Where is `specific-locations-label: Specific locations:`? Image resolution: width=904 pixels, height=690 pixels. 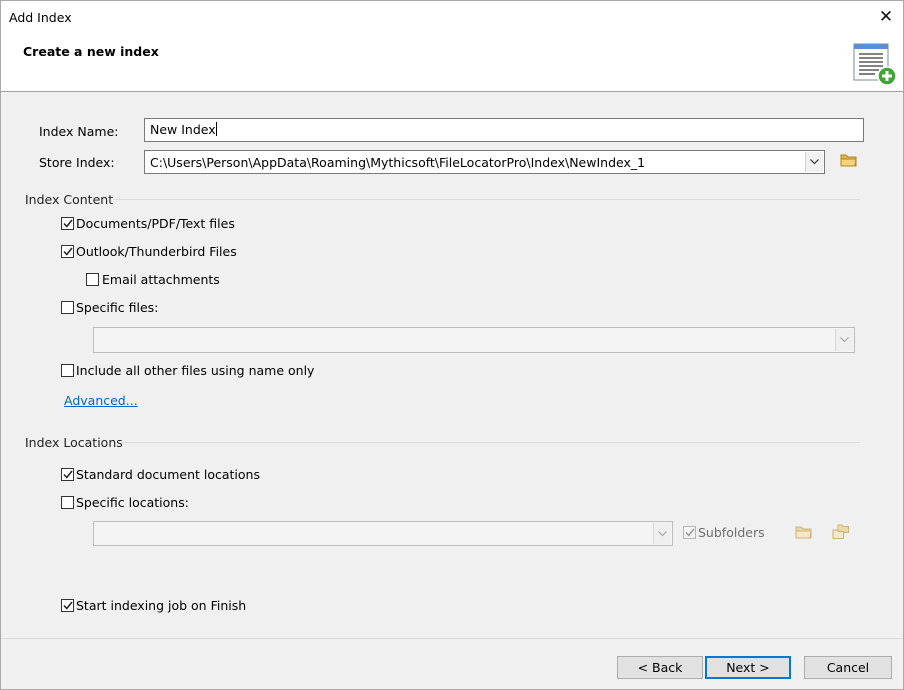 specific-locations-label: Specific locations: is located at coordinates (132, 502).